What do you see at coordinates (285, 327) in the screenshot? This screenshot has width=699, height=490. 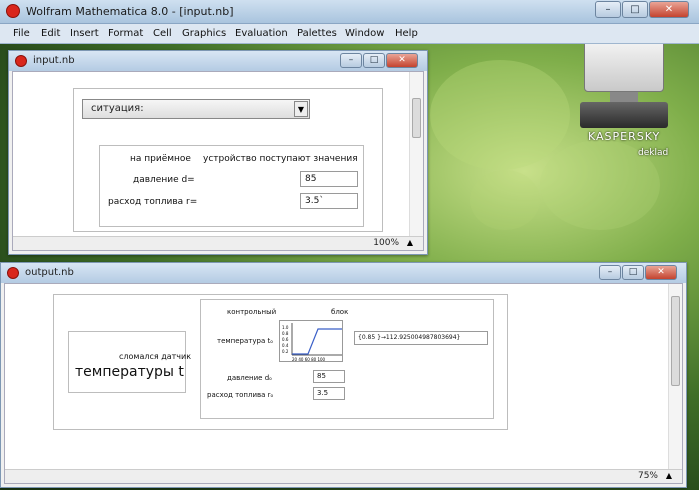 I see `svg-text: 1.0` at bounding box center [285, 327].